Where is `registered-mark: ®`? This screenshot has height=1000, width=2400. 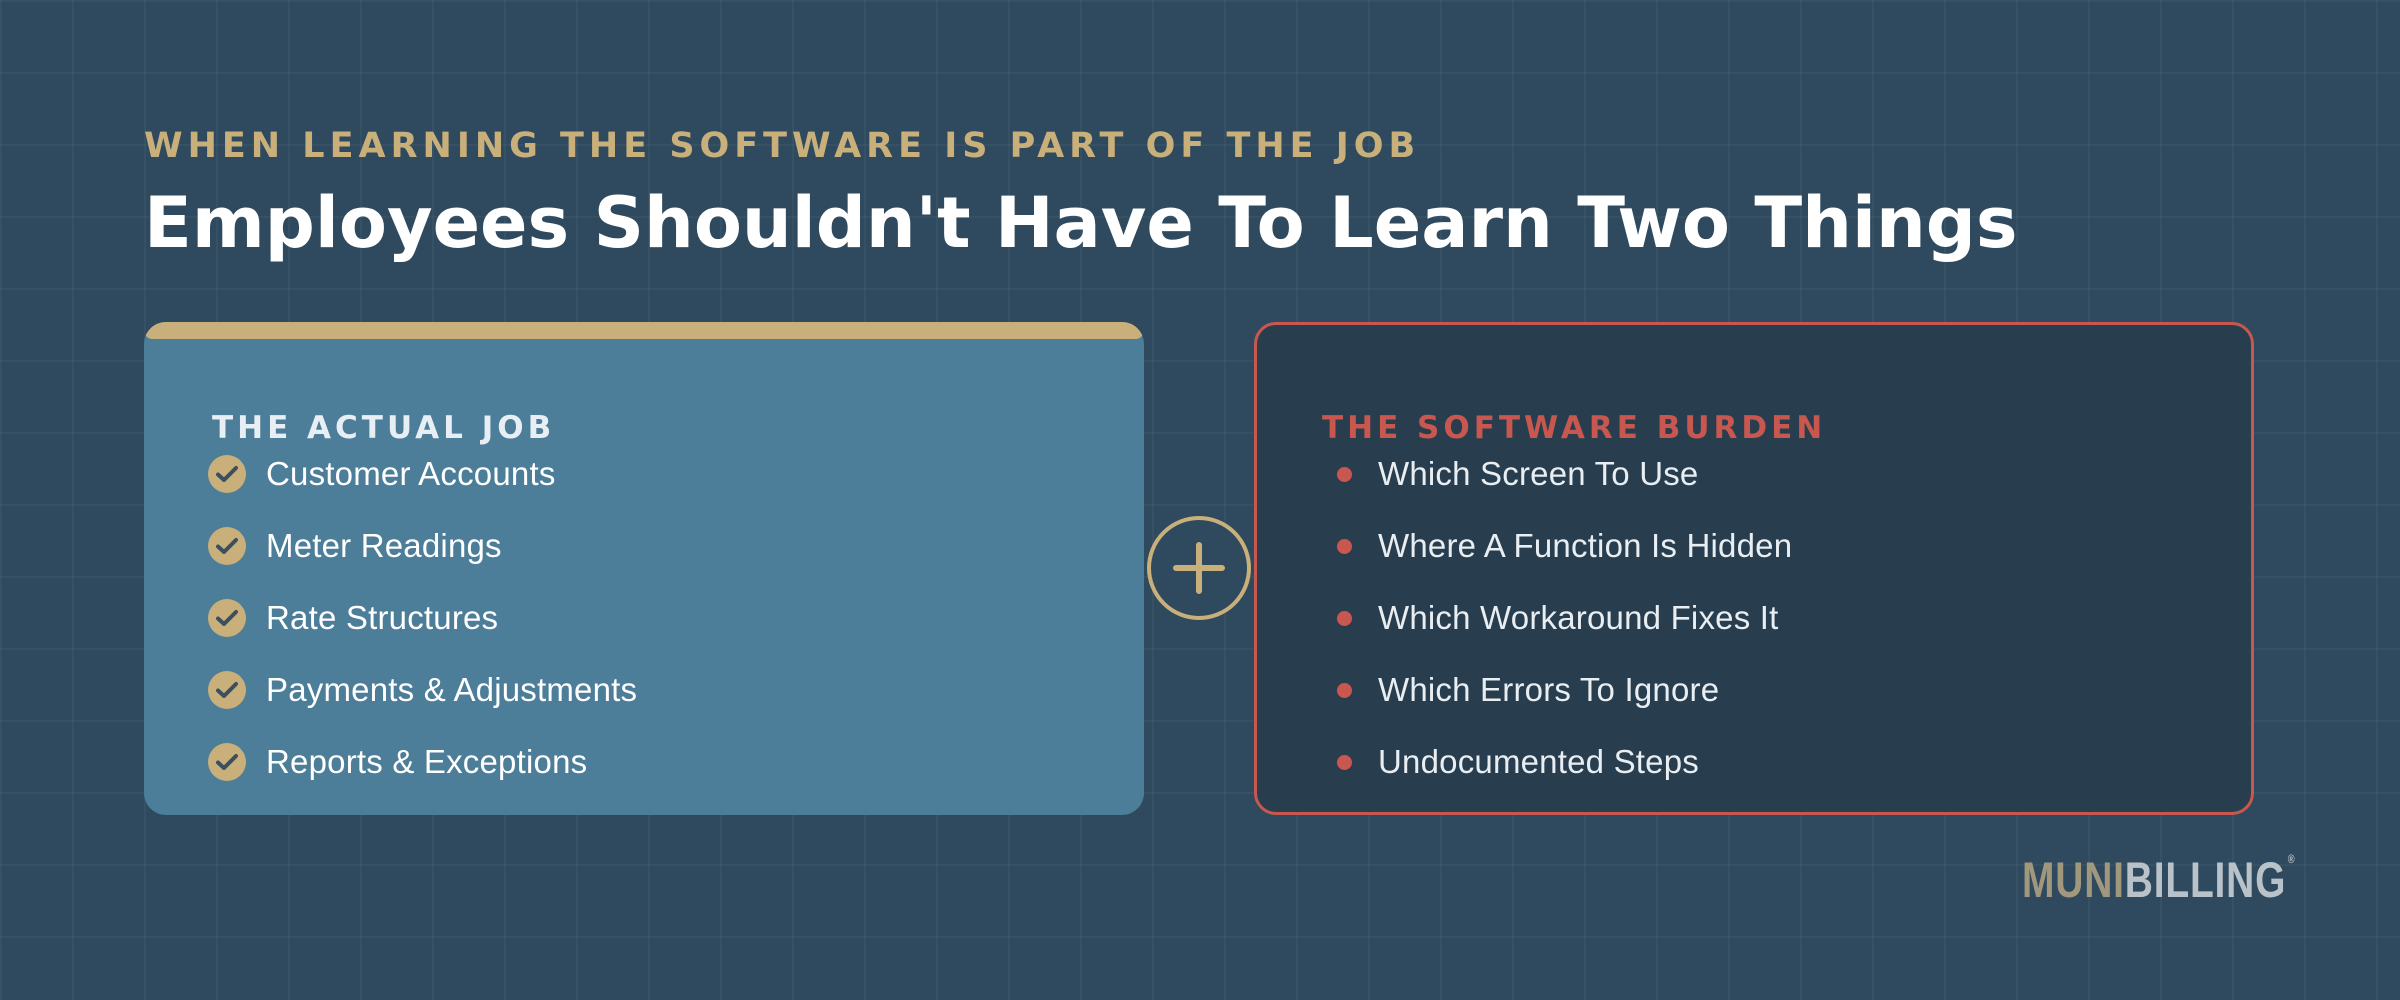 registered-mark: ® is located at coordinates (2291, 859).